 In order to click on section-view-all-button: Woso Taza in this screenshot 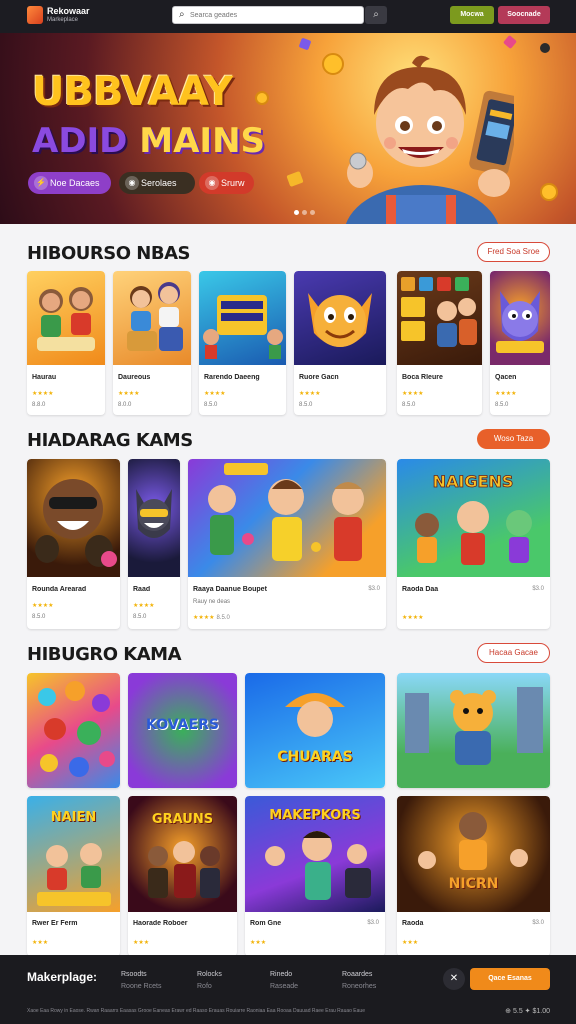, I will do `click(513, 439)`.